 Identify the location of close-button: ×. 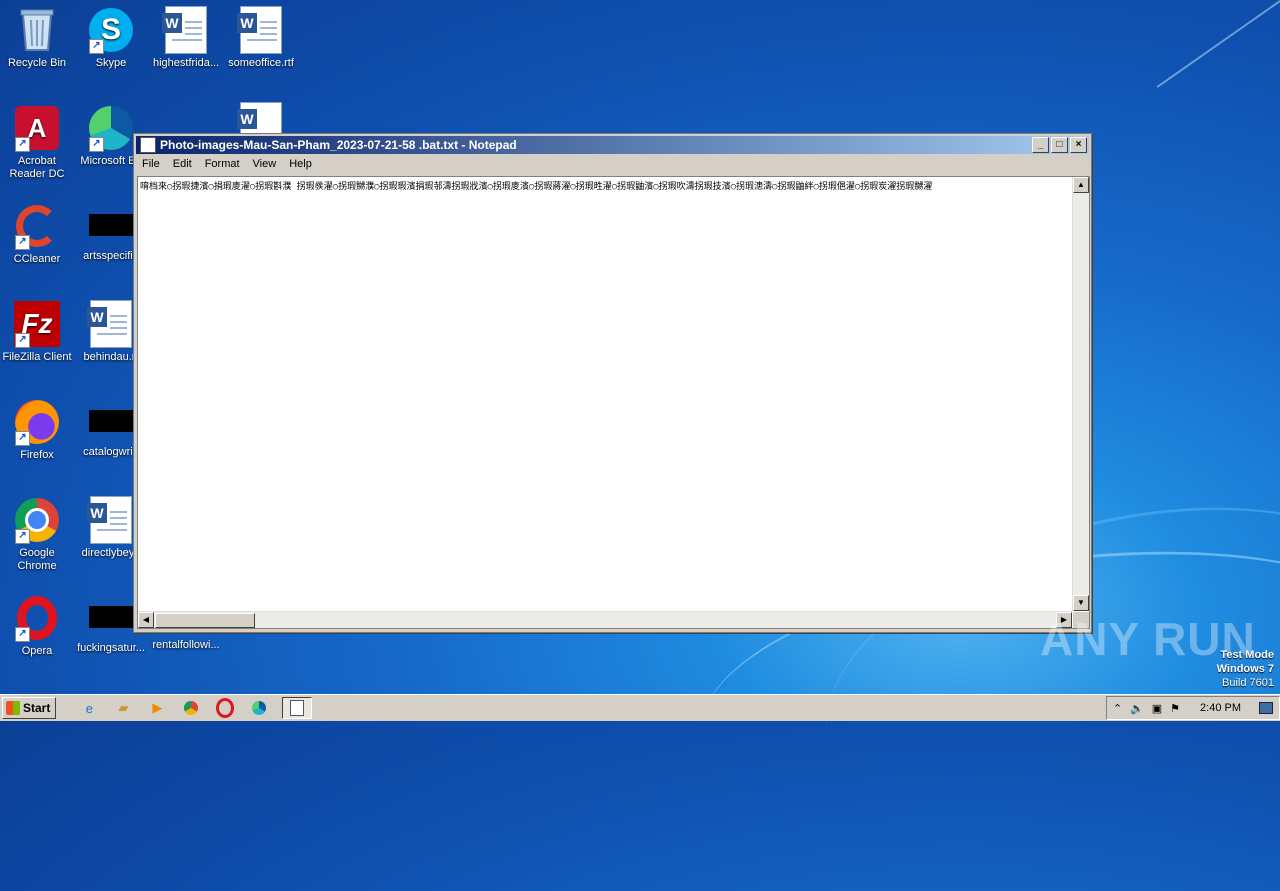
(1078, 145).